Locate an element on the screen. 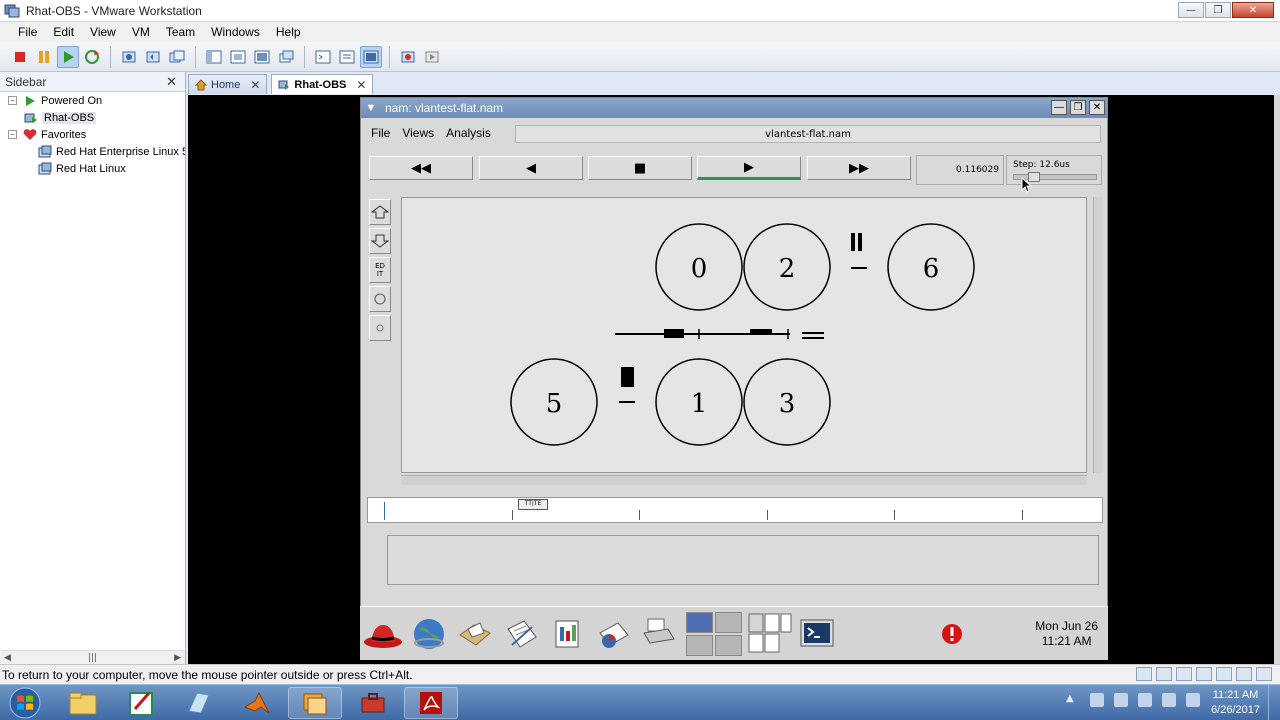 Image resolution: width=1280 pixels, height=720 pixels. sidebar-close-icon: ✕ is located at coordinates (171, 82).